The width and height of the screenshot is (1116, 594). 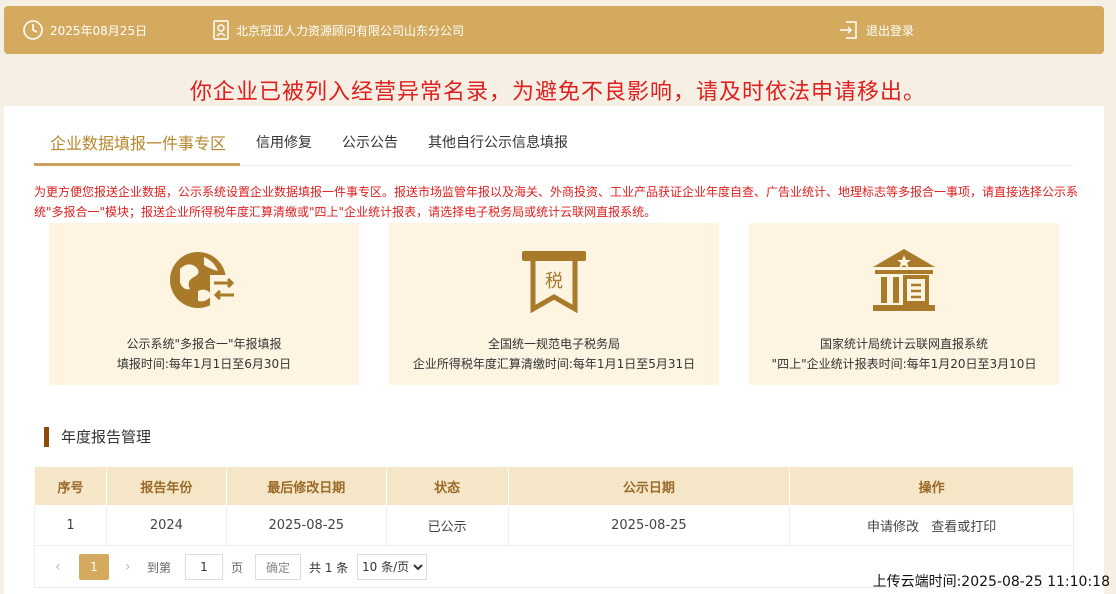 I want to click on request-modify-link: 申请修改, so click(x=893, y=527).